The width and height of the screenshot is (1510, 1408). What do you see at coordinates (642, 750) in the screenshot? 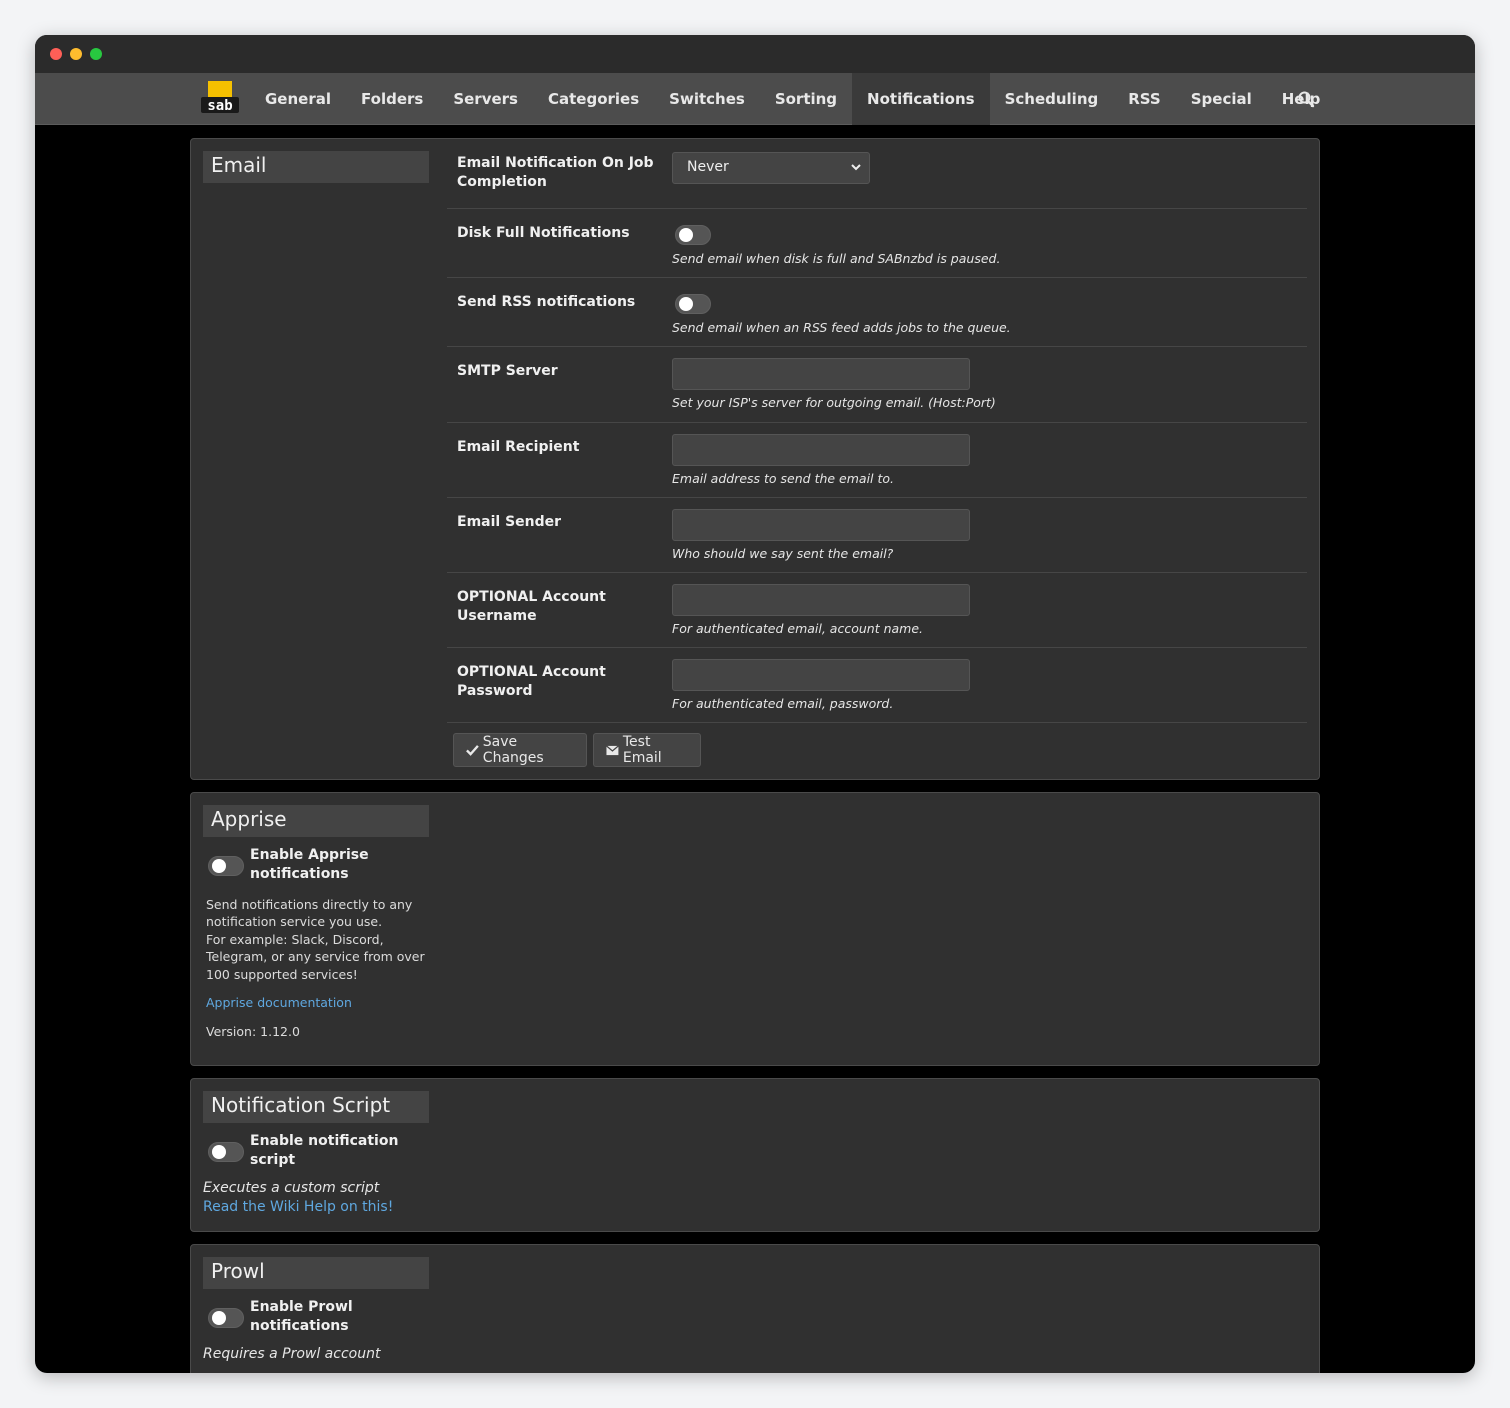
I see `test-email-label: Test Email` at bounding box center [642, 750].